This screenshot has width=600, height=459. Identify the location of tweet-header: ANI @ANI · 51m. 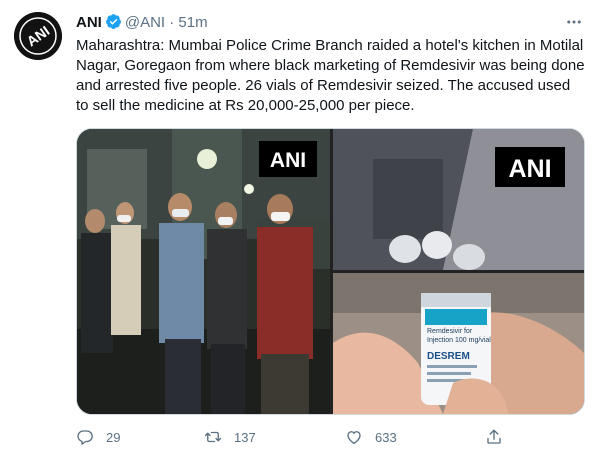
(142, 23).